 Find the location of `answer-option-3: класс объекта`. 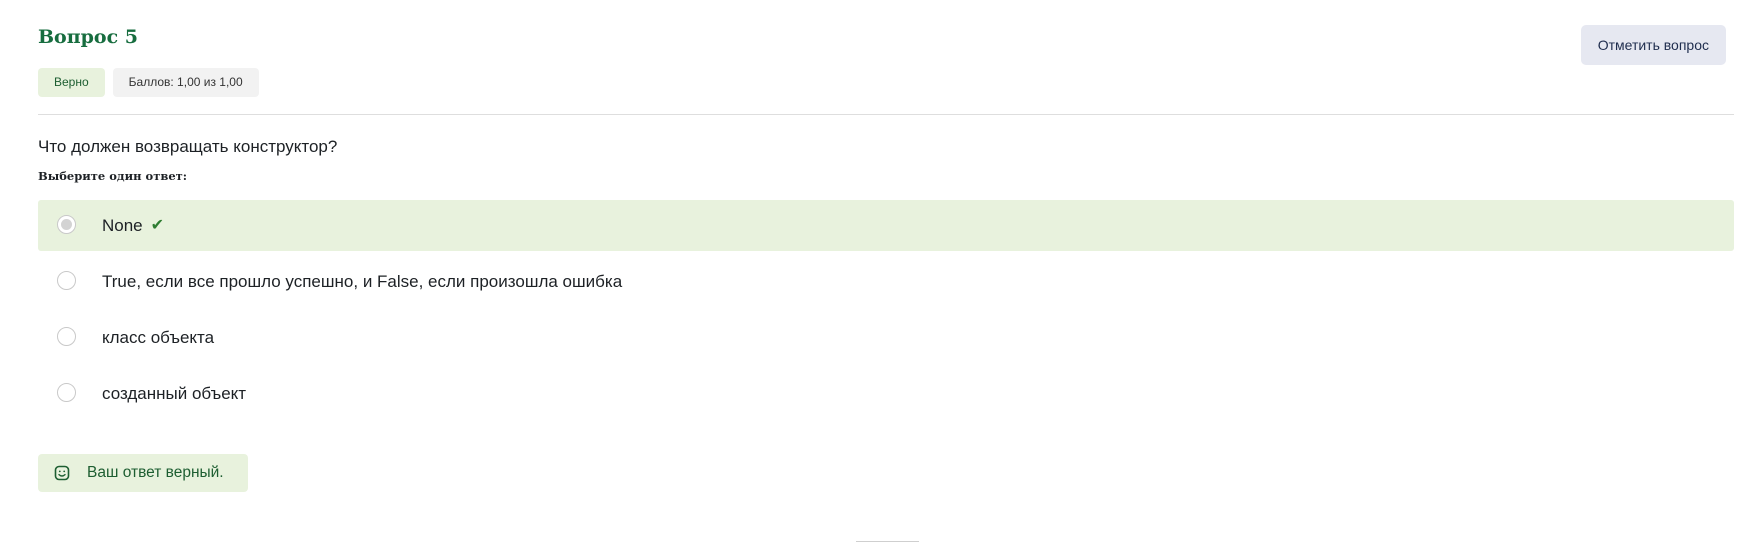

answer-option-3: класс объекта is located at coordinates (886, 337).